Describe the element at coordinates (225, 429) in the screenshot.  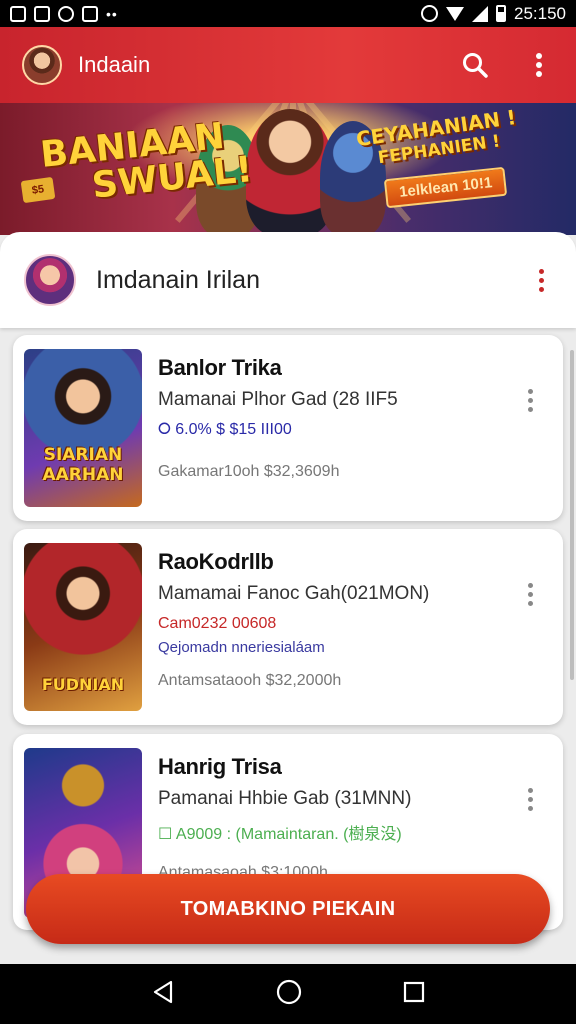
I see `card-price-tag: ⭘ 6.0% $ $15 III00` at that location.